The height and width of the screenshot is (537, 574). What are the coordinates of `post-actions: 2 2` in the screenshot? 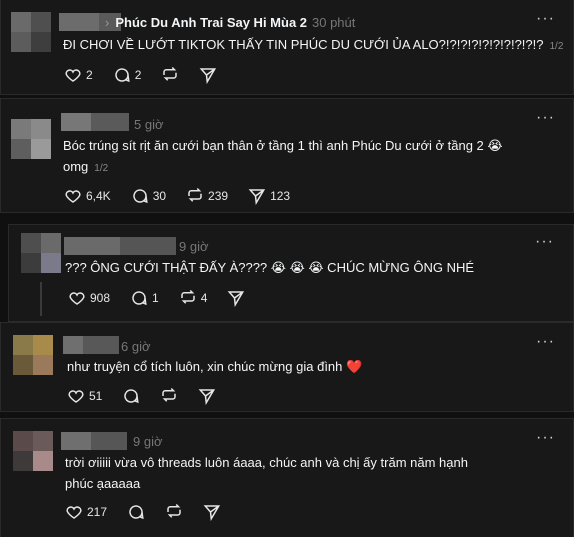 It's located at (150, 75).